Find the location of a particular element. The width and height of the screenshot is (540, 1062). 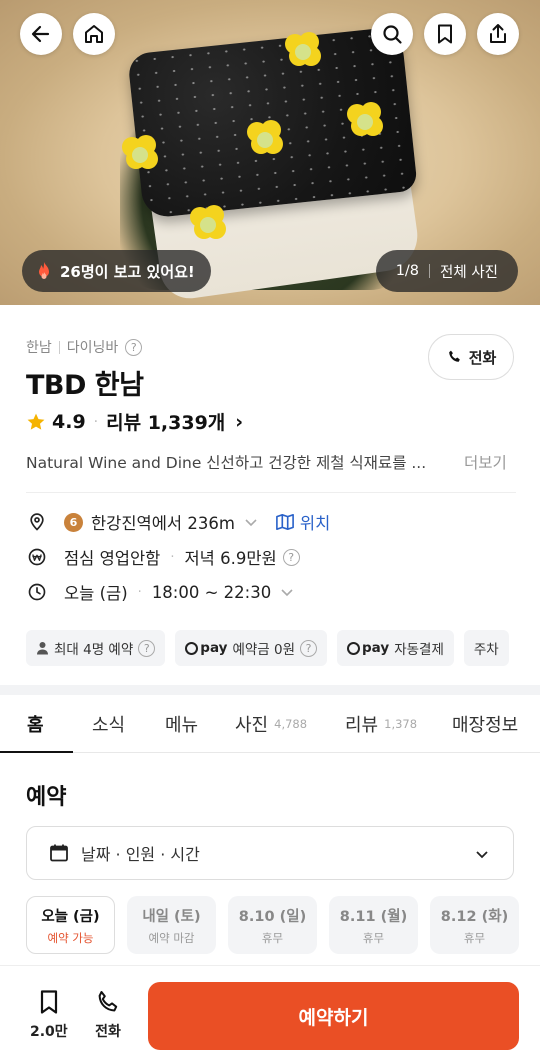

store-name: TBD 한남 is located at coordinates (85, 385).